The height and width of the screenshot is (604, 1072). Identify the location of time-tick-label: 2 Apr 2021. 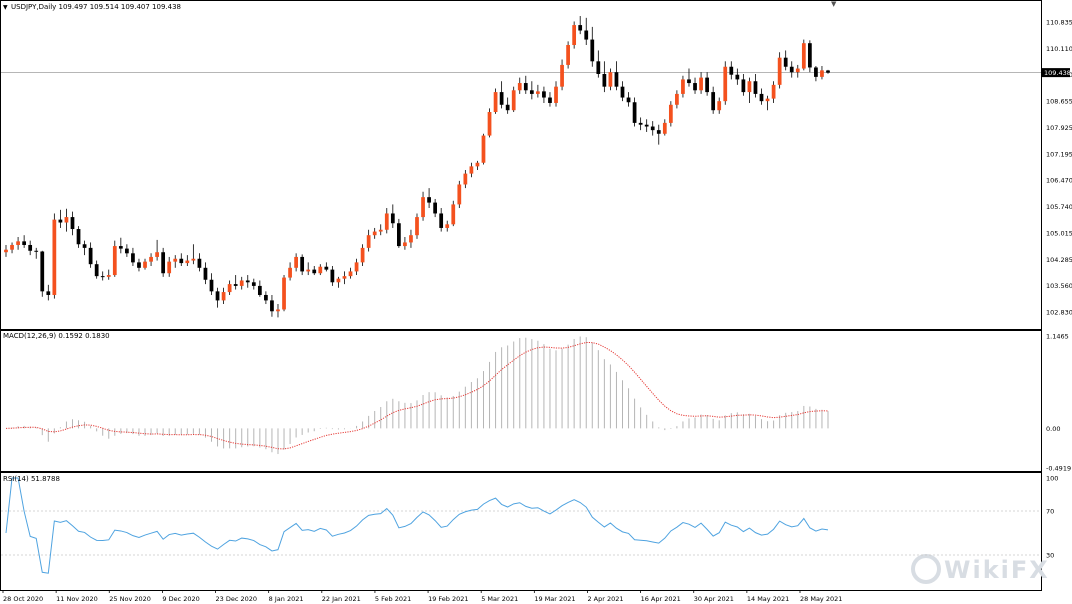
(605, 599).